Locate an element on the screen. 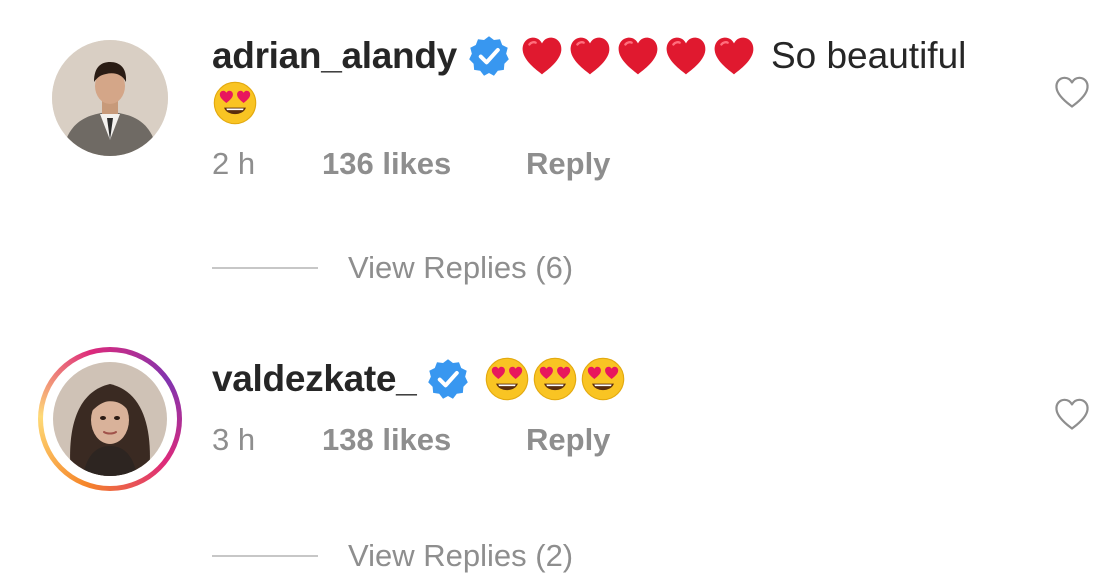  username-link: valdezkate_ is located at coordinates (314, 379).